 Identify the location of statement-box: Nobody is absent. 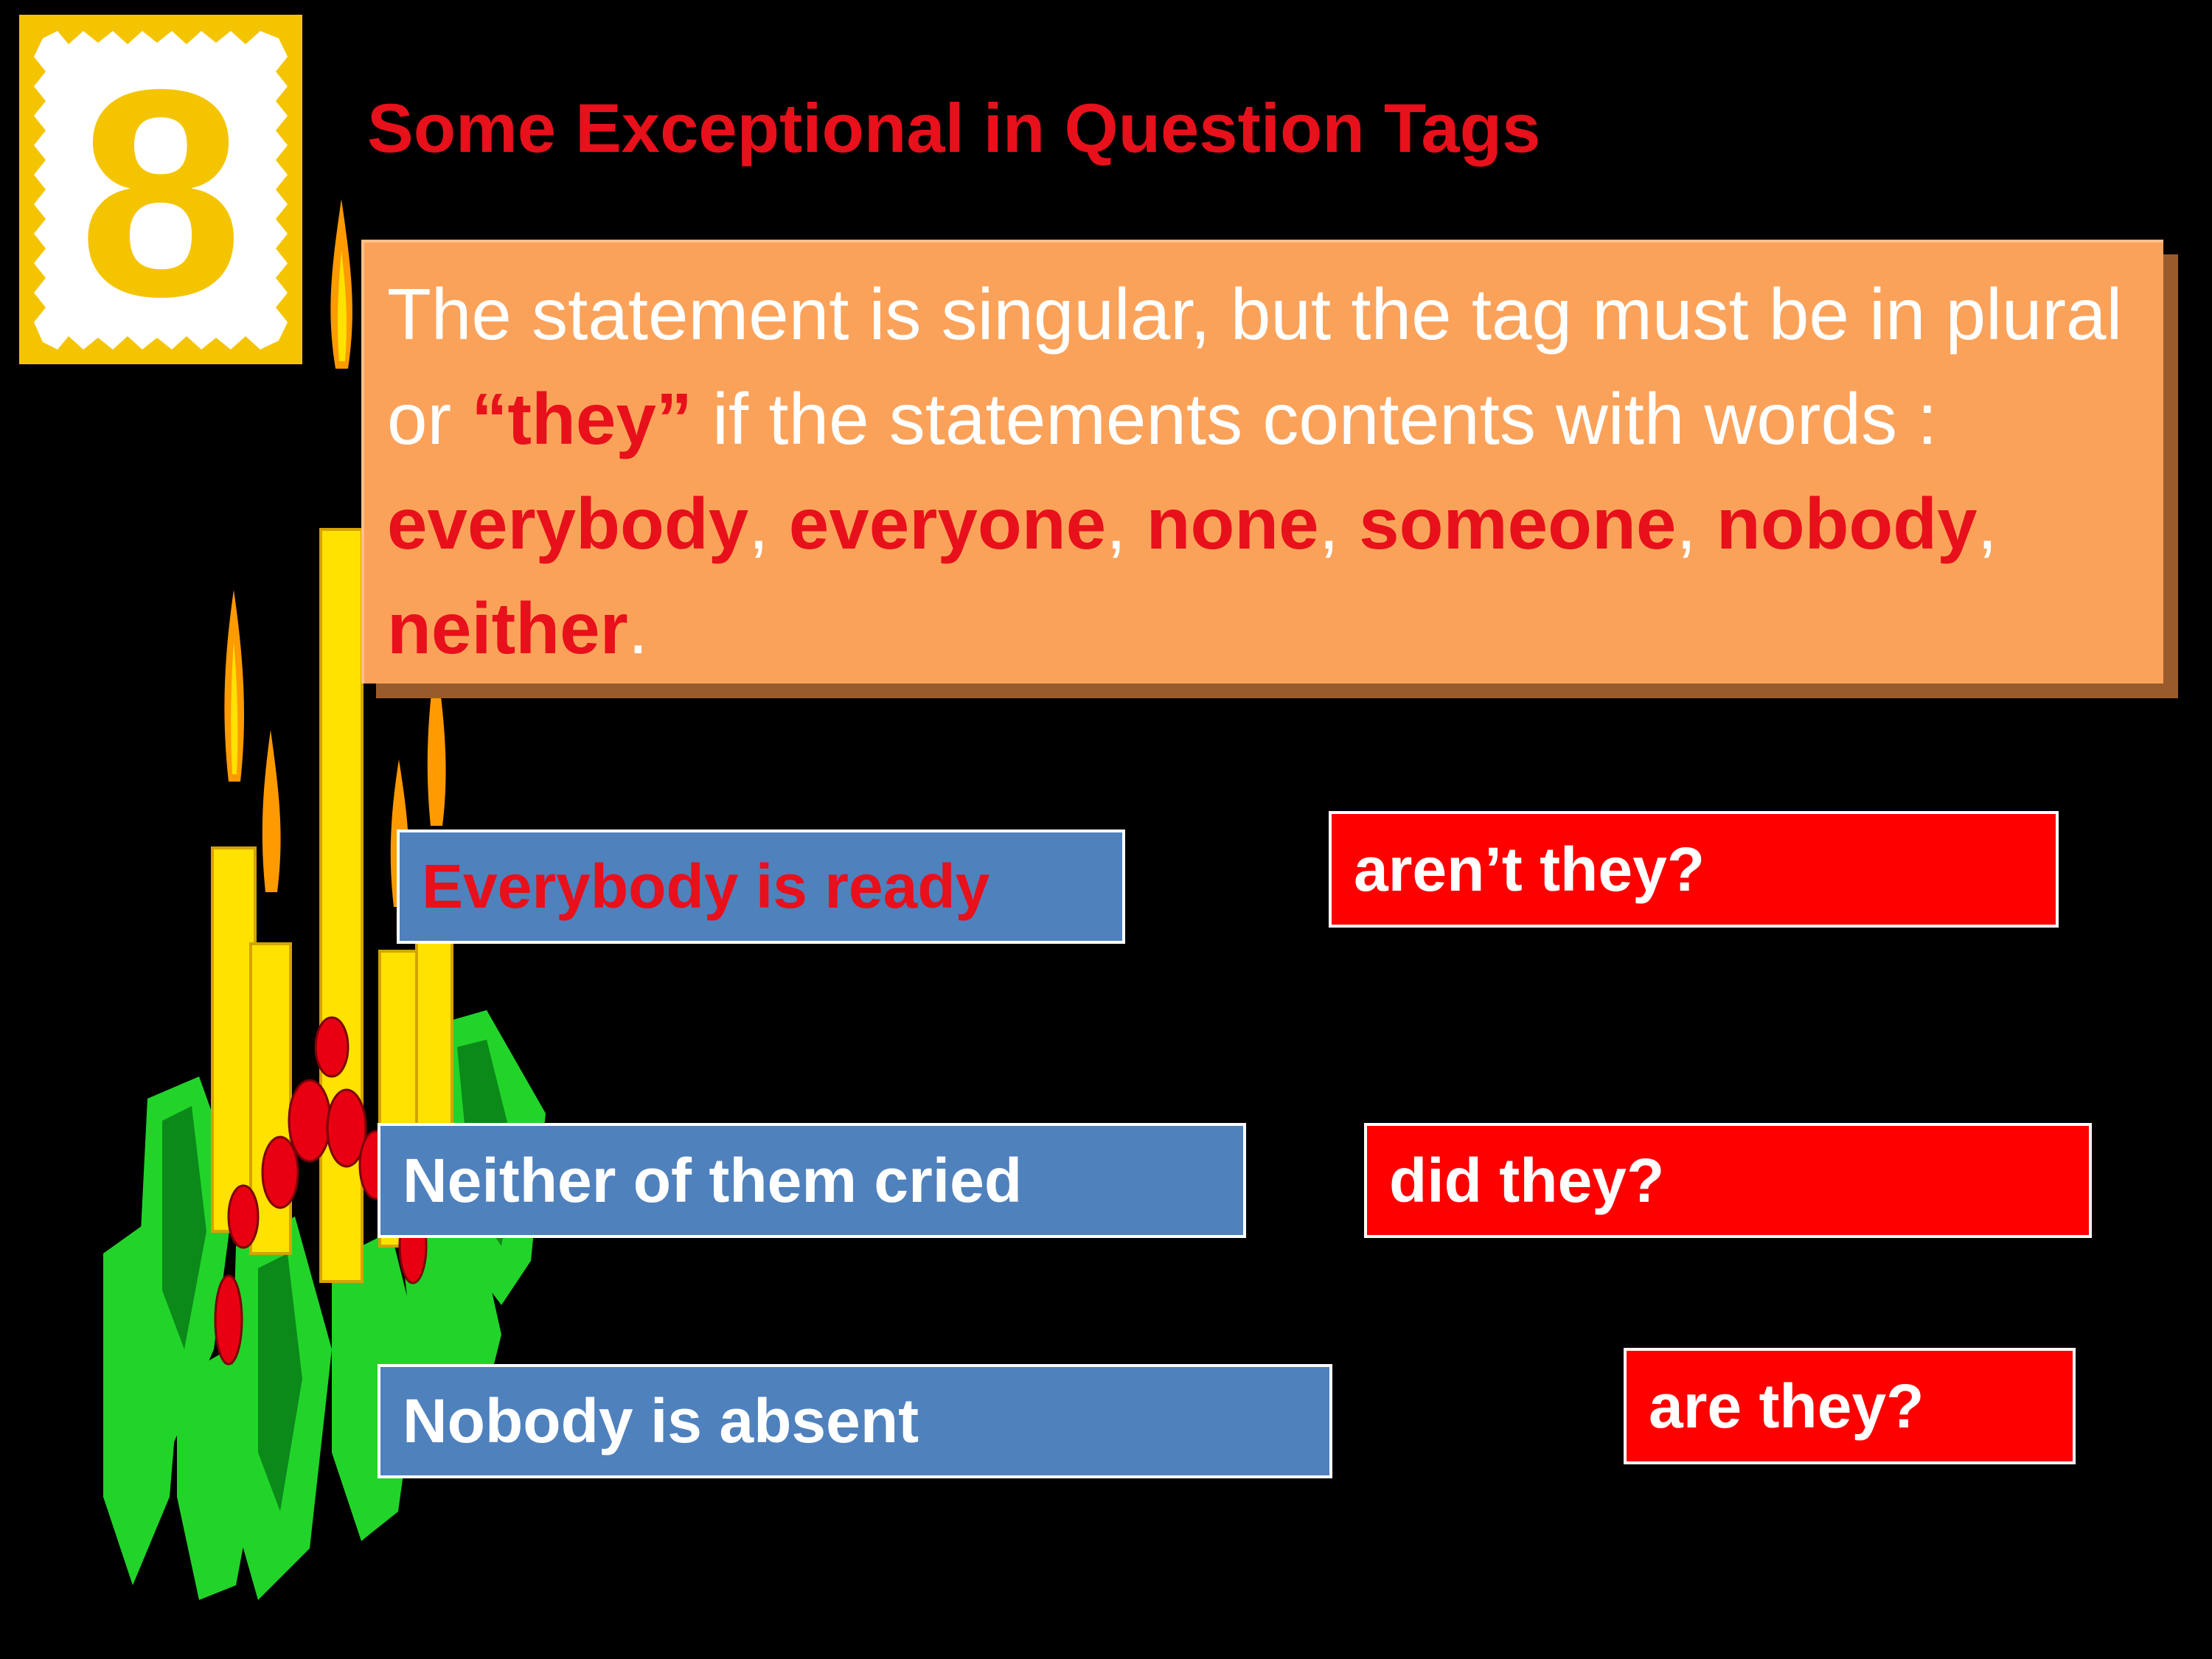
(855, 1421).